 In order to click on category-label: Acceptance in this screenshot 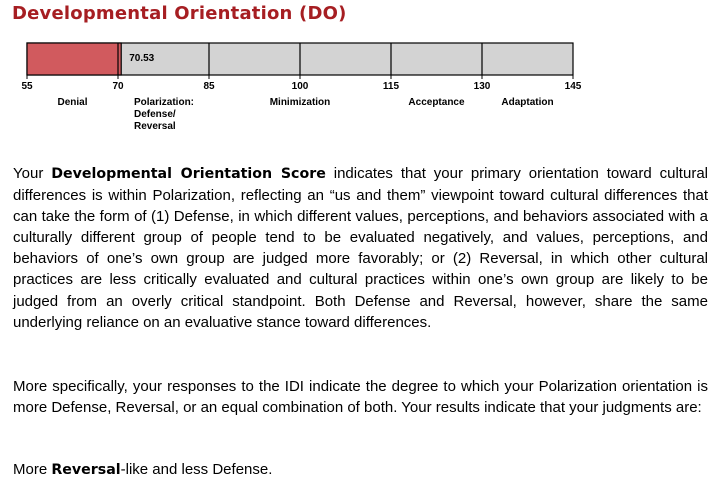, I will do `click(436, 102)`.